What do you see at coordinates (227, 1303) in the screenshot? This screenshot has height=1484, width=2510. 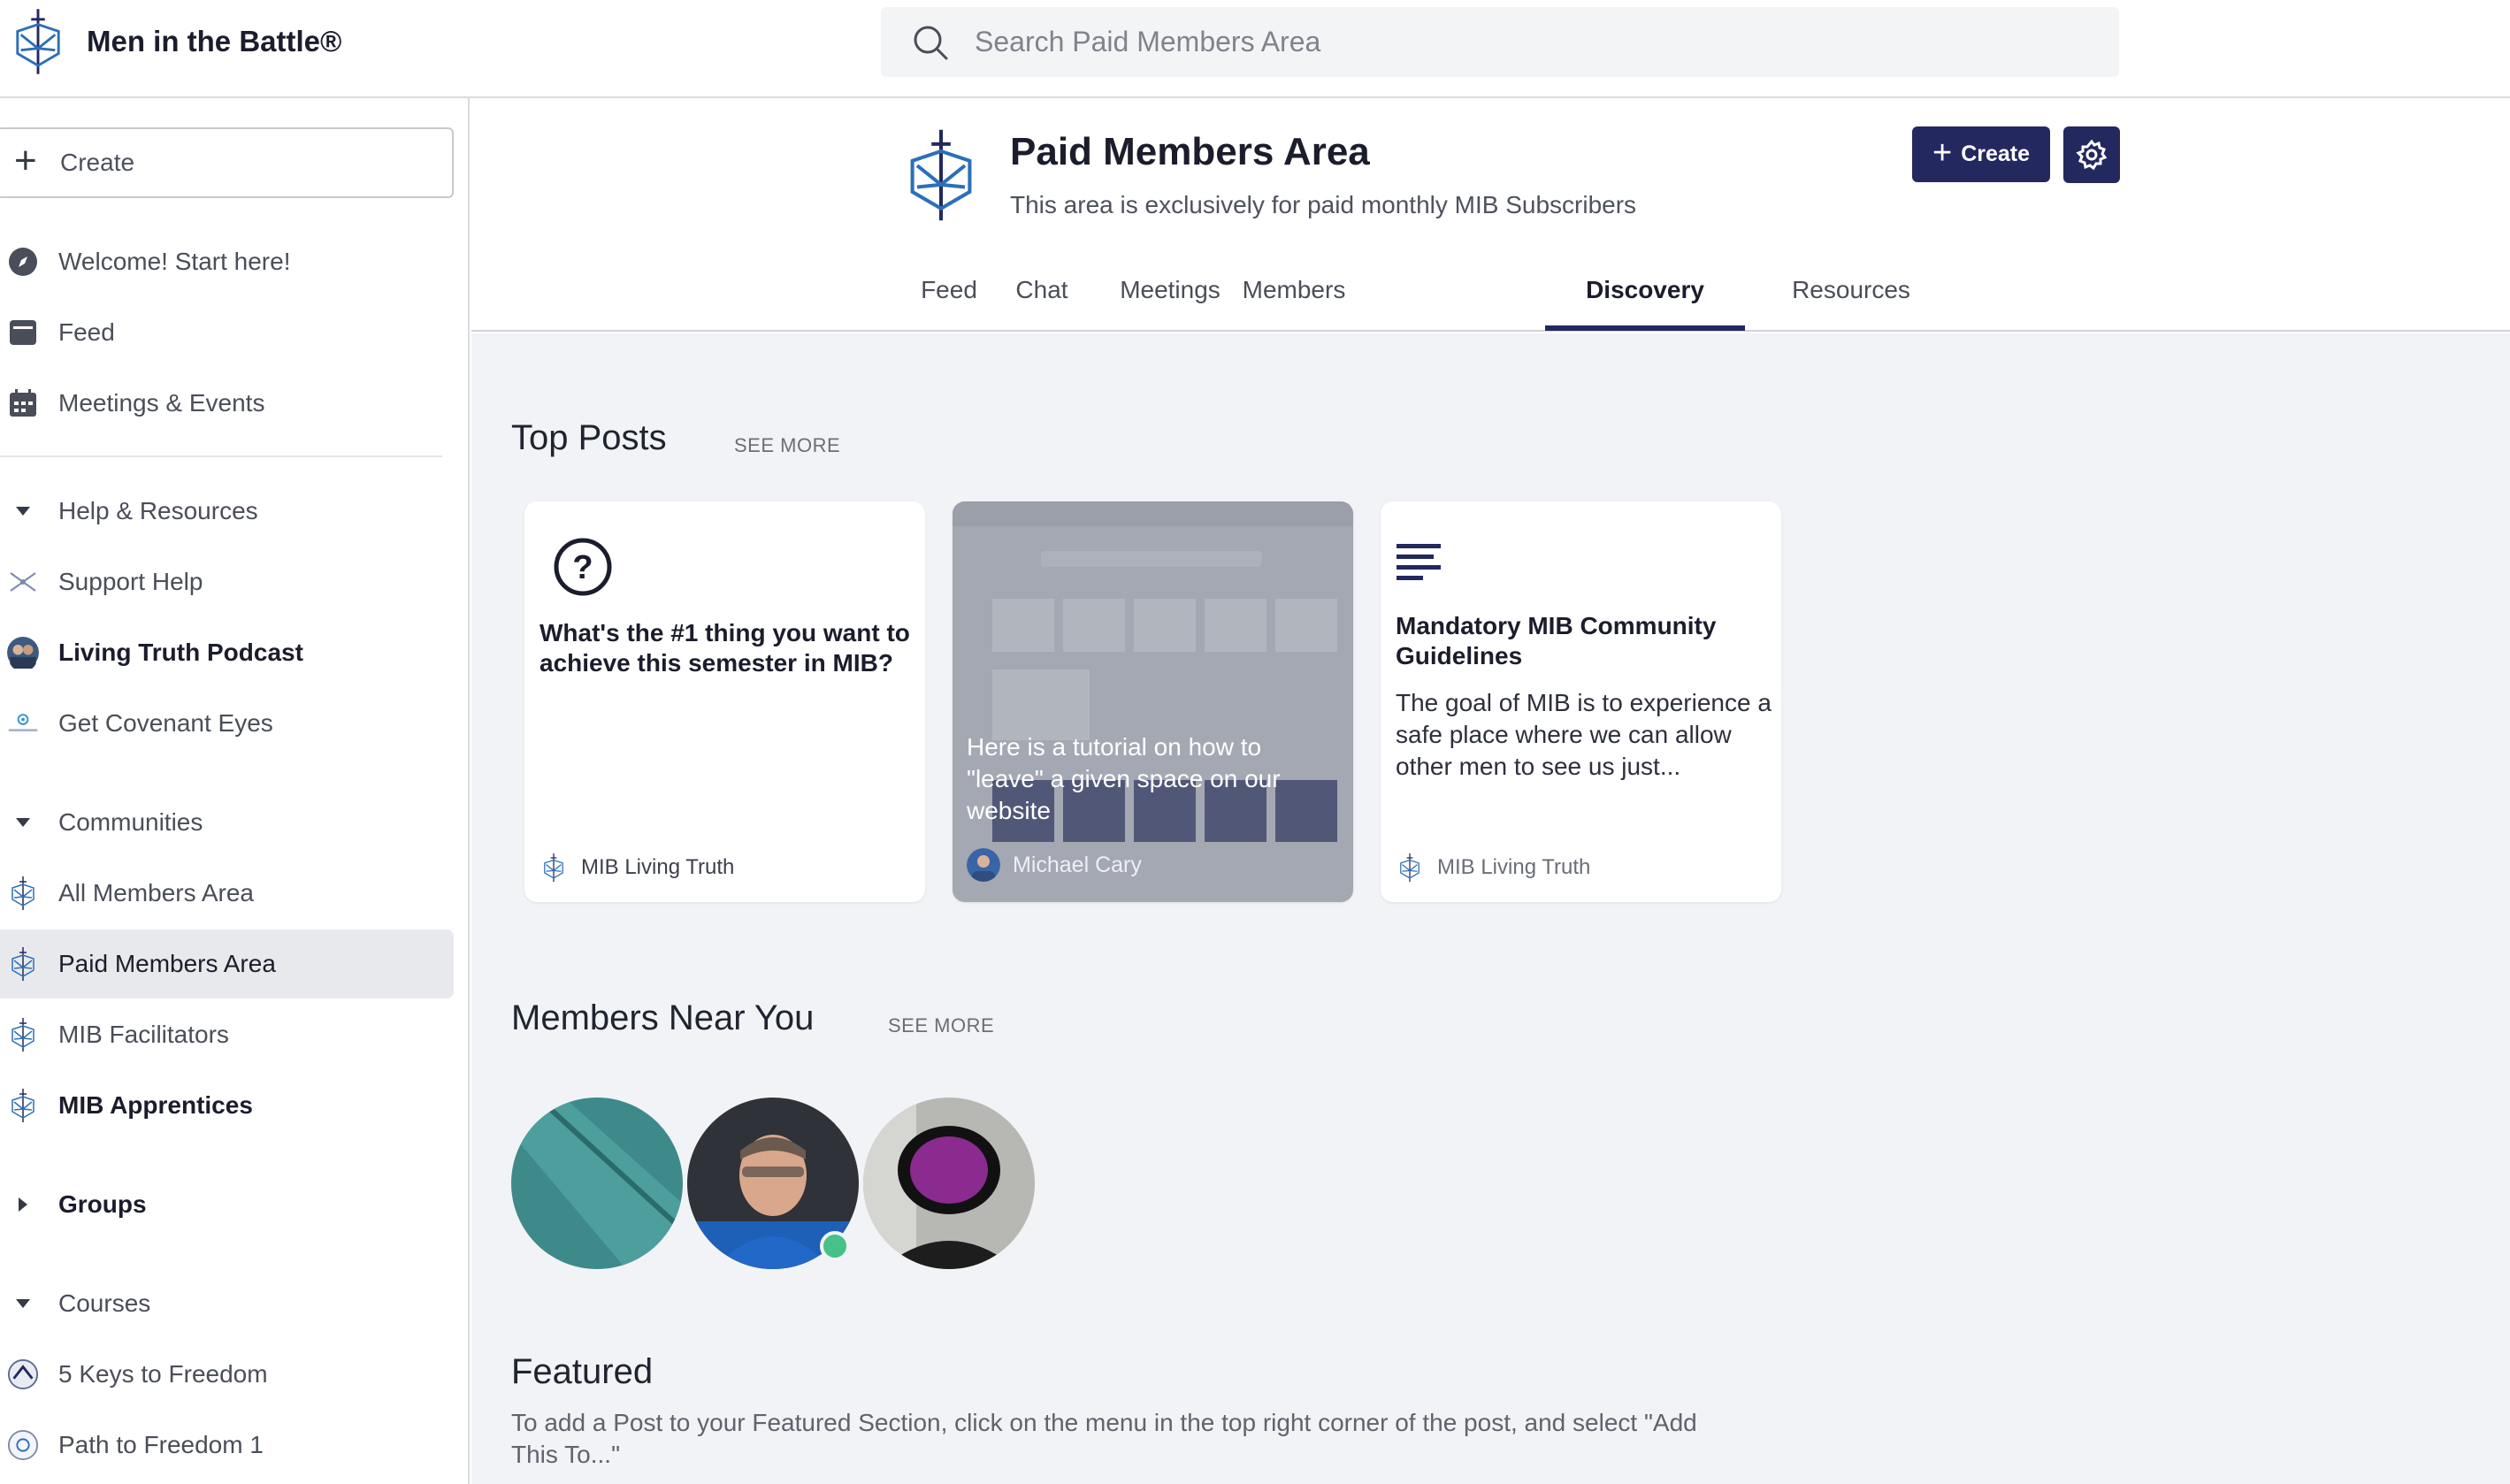 I see `sidebar-section-courses: Courses` at bounding box center [227, 1303].